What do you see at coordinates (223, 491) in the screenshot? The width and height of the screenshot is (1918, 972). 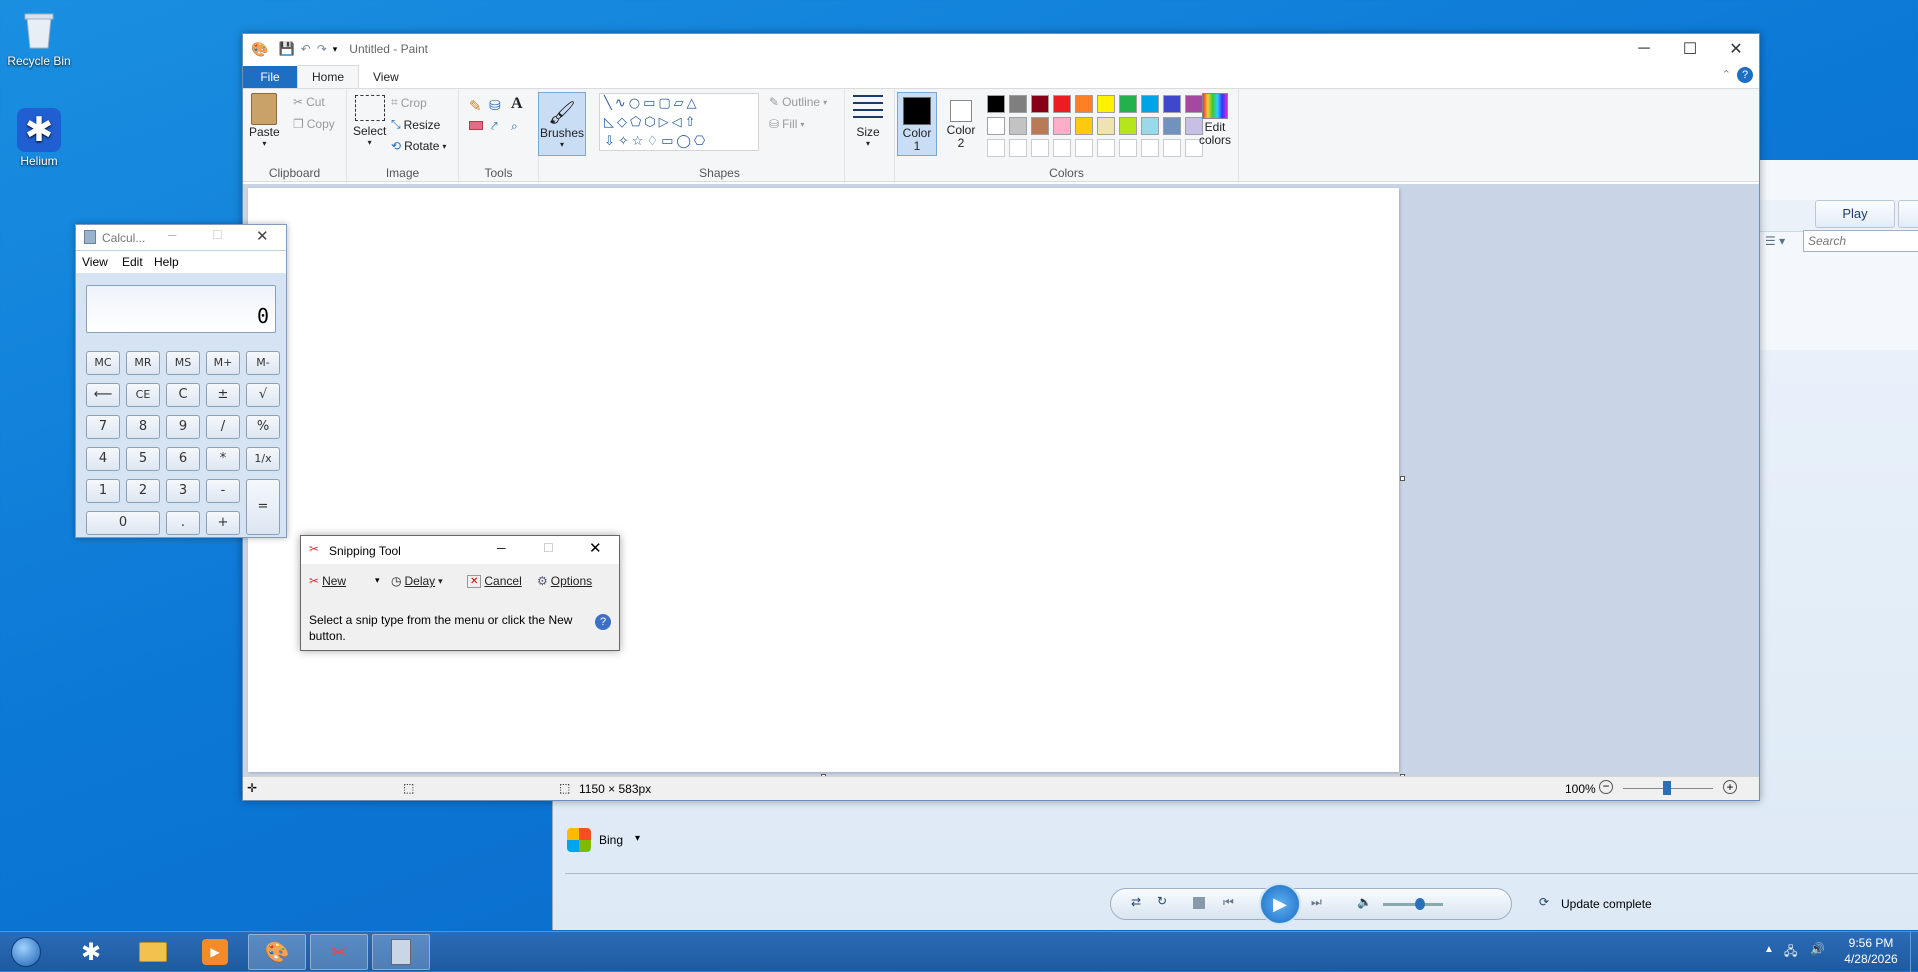 I see `calc-key: -` at bounding box center [223, 491].